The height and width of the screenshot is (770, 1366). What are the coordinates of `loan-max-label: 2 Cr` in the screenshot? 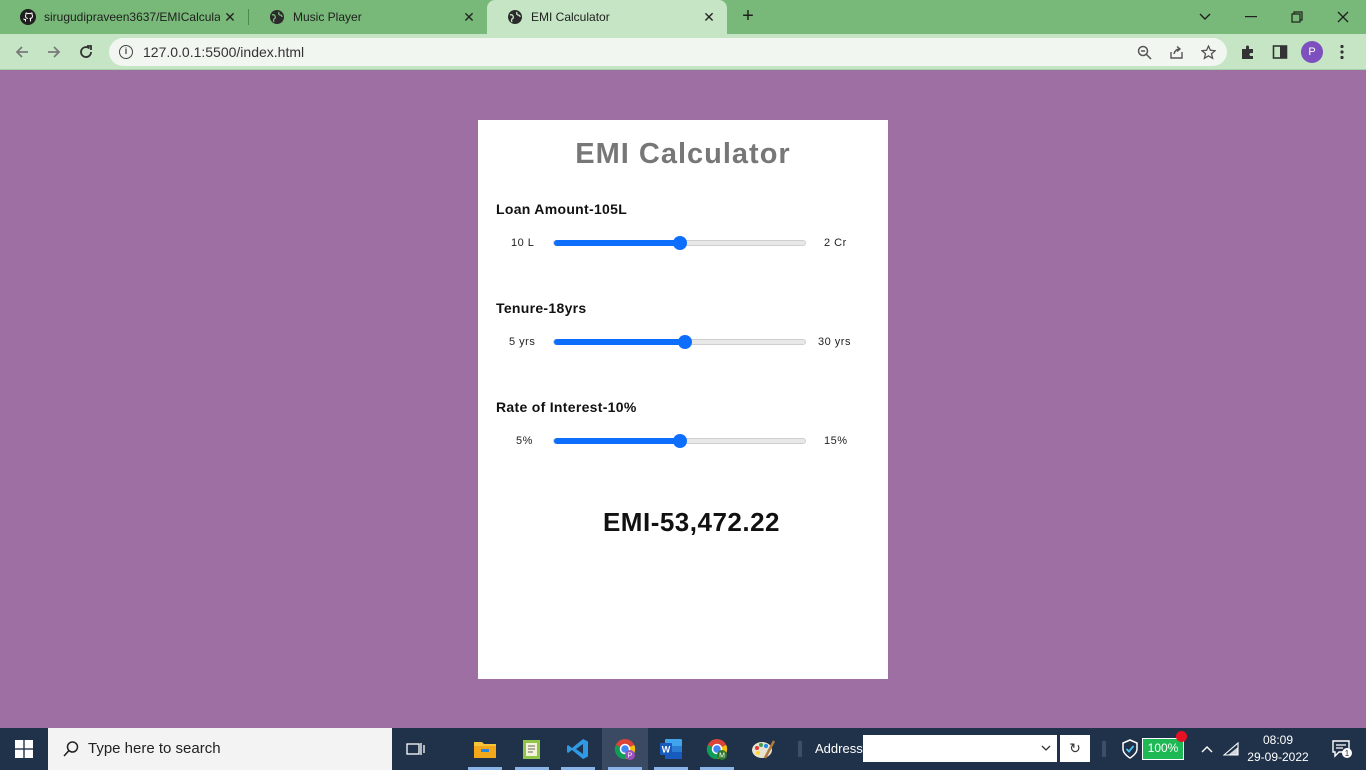 It's located at (835, 243).